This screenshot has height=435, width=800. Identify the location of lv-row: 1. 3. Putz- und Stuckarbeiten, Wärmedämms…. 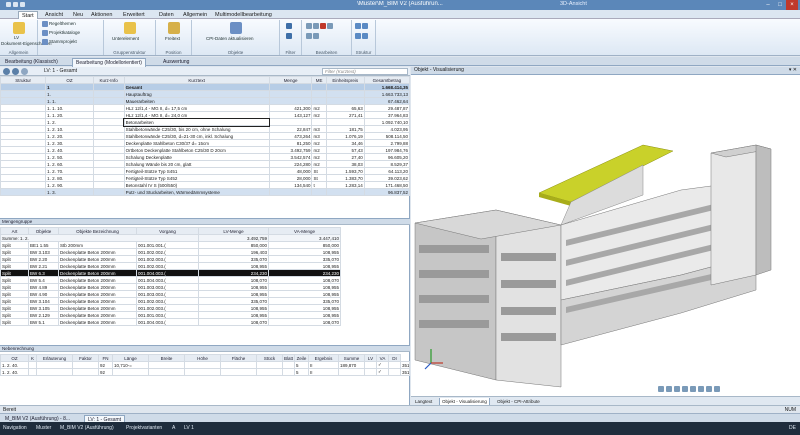
(205, 192).